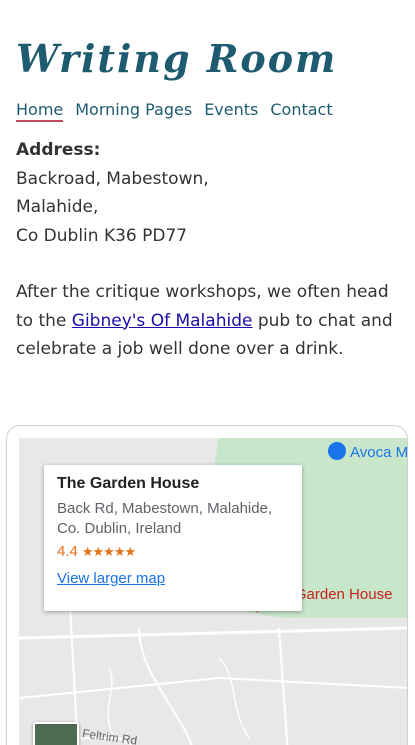  I want to click on nav-contact: Contact, so click(301, 111).